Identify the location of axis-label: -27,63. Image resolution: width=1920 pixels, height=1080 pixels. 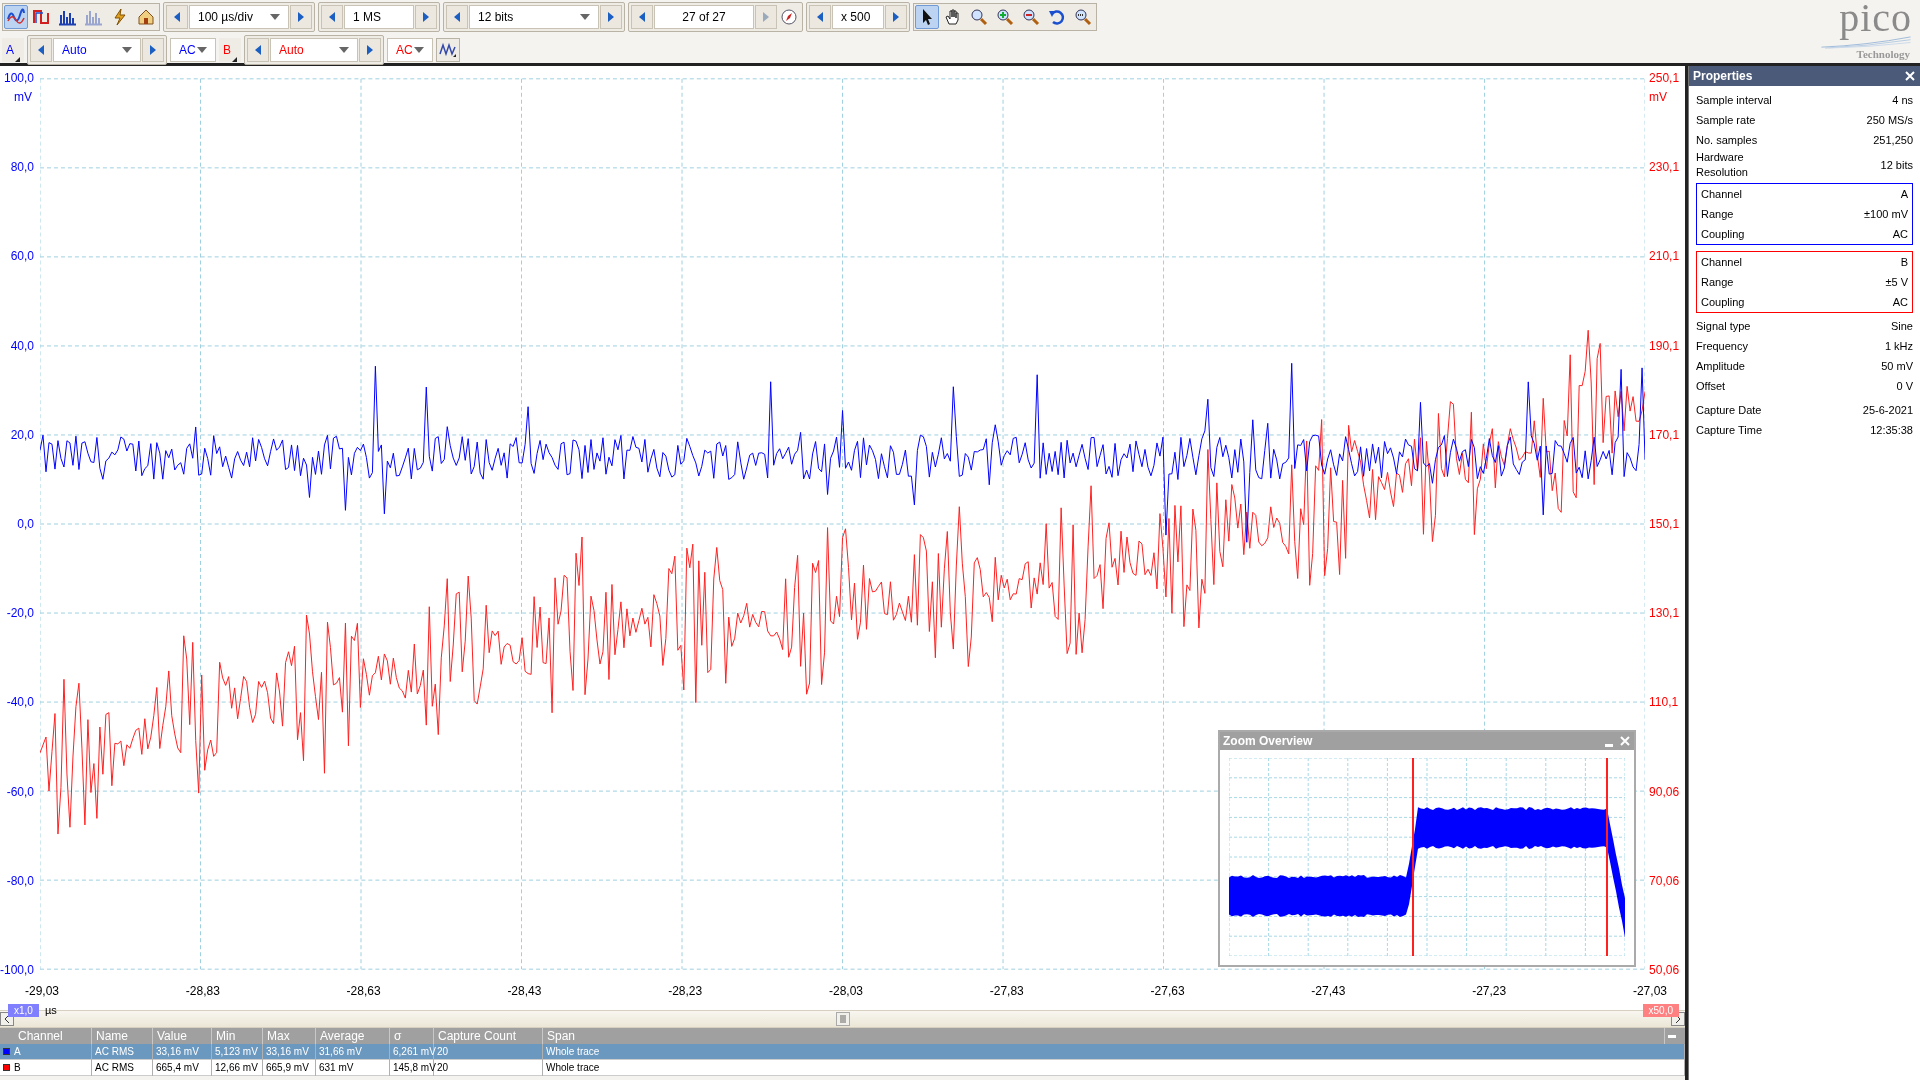
(1167, 991).